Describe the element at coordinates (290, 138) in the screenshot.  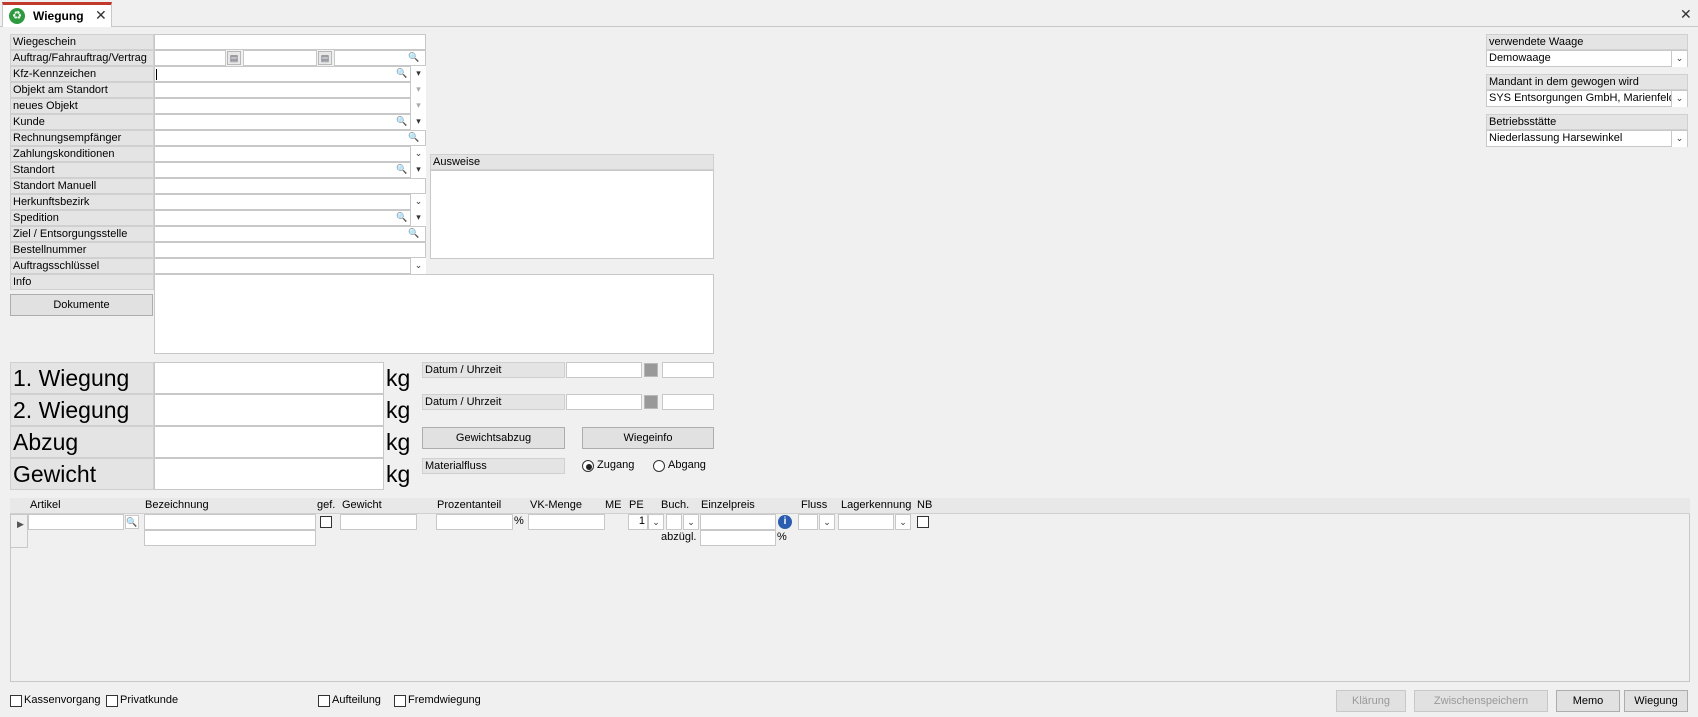
I see `rechnungsempfaenger-field` at that location.